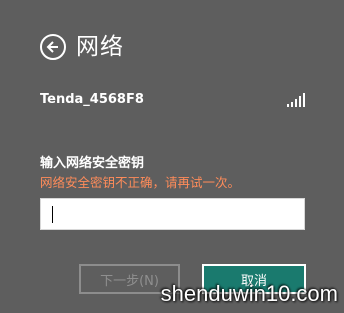  Describe the element at coordinates (249, 293) in the screenshot. I see `watermark: shenduwin10.com` at that location.